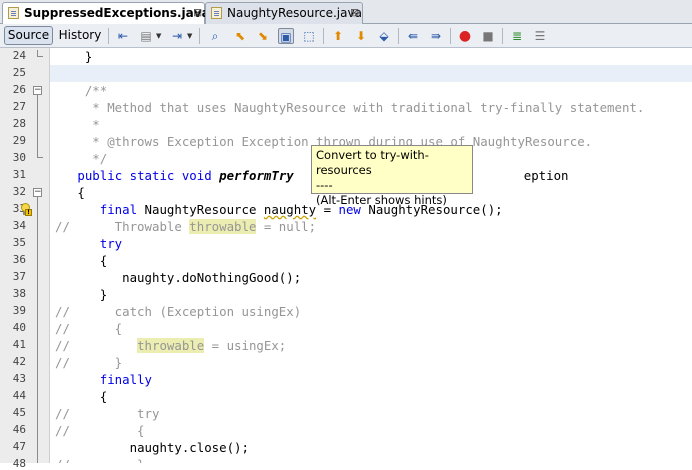  What do you see at coordinates (28, 35) in the screenshot?
I see `source-button: Source` at bounding box center [28, 35].